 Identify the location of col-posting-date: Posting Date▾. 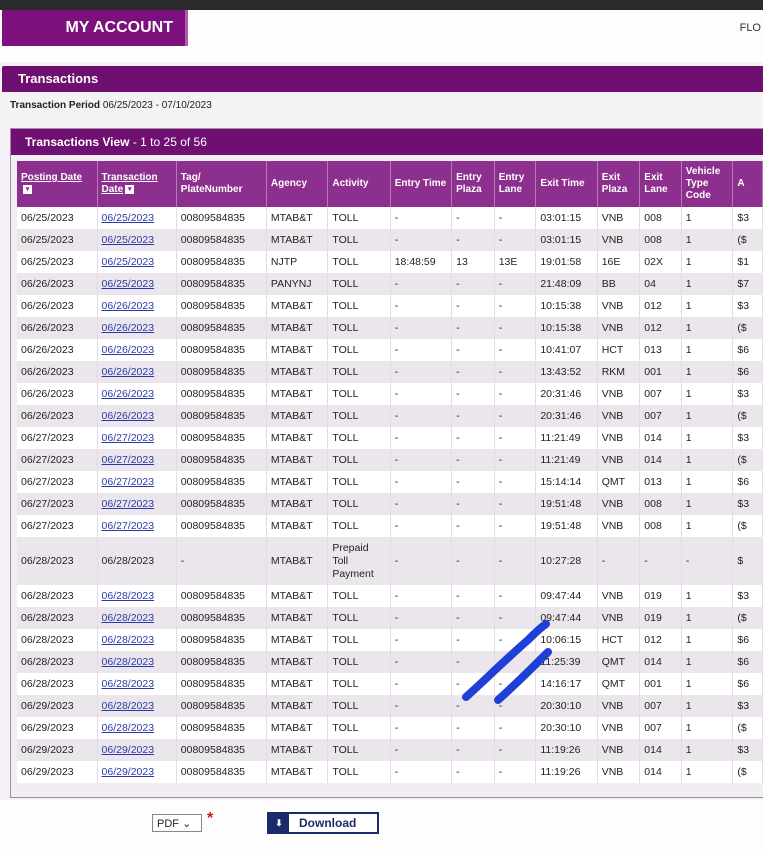
(57, 184).